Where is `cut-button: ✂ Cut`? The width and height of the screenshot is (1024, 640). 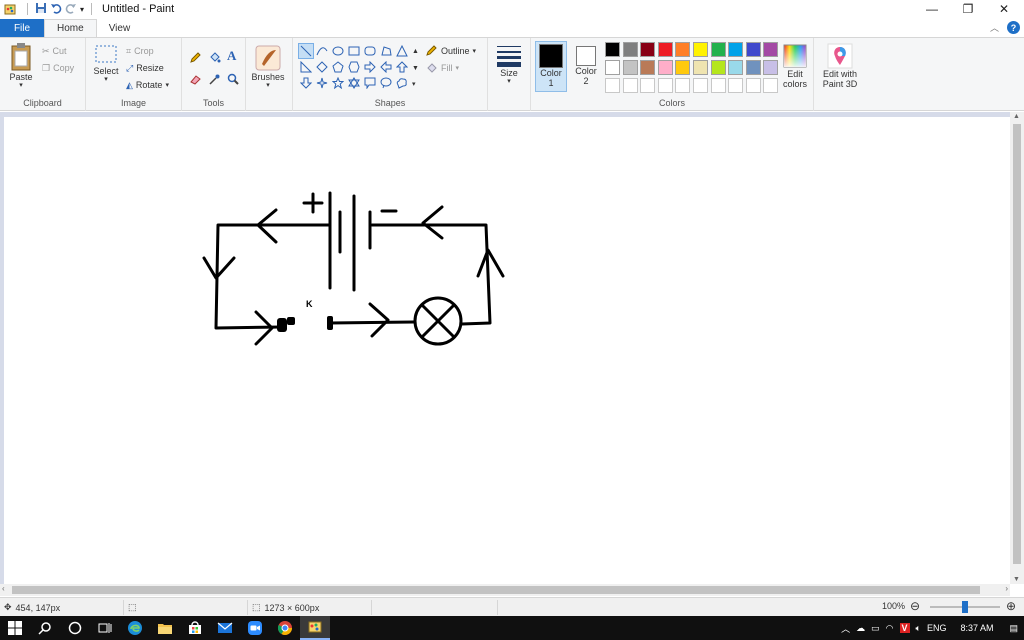 cut-button: ✂ Cut is located at coordinates (54, 51).